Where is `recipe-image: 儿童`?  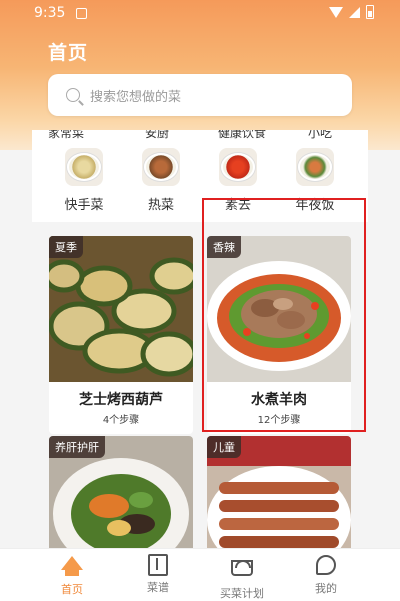 recipe-image: 儿童 is located at coordinates (279, 492).